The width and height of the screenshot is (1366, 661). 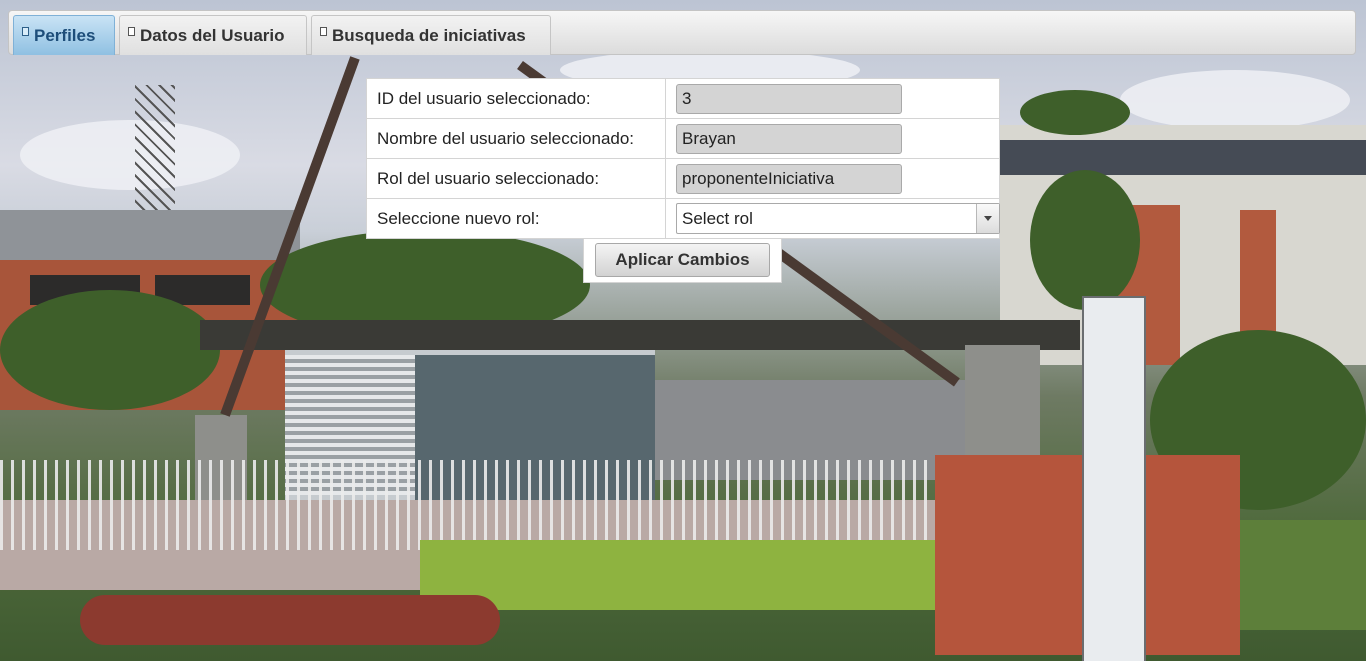 I want to click on institution-sign, so click(x=1114, y=478).